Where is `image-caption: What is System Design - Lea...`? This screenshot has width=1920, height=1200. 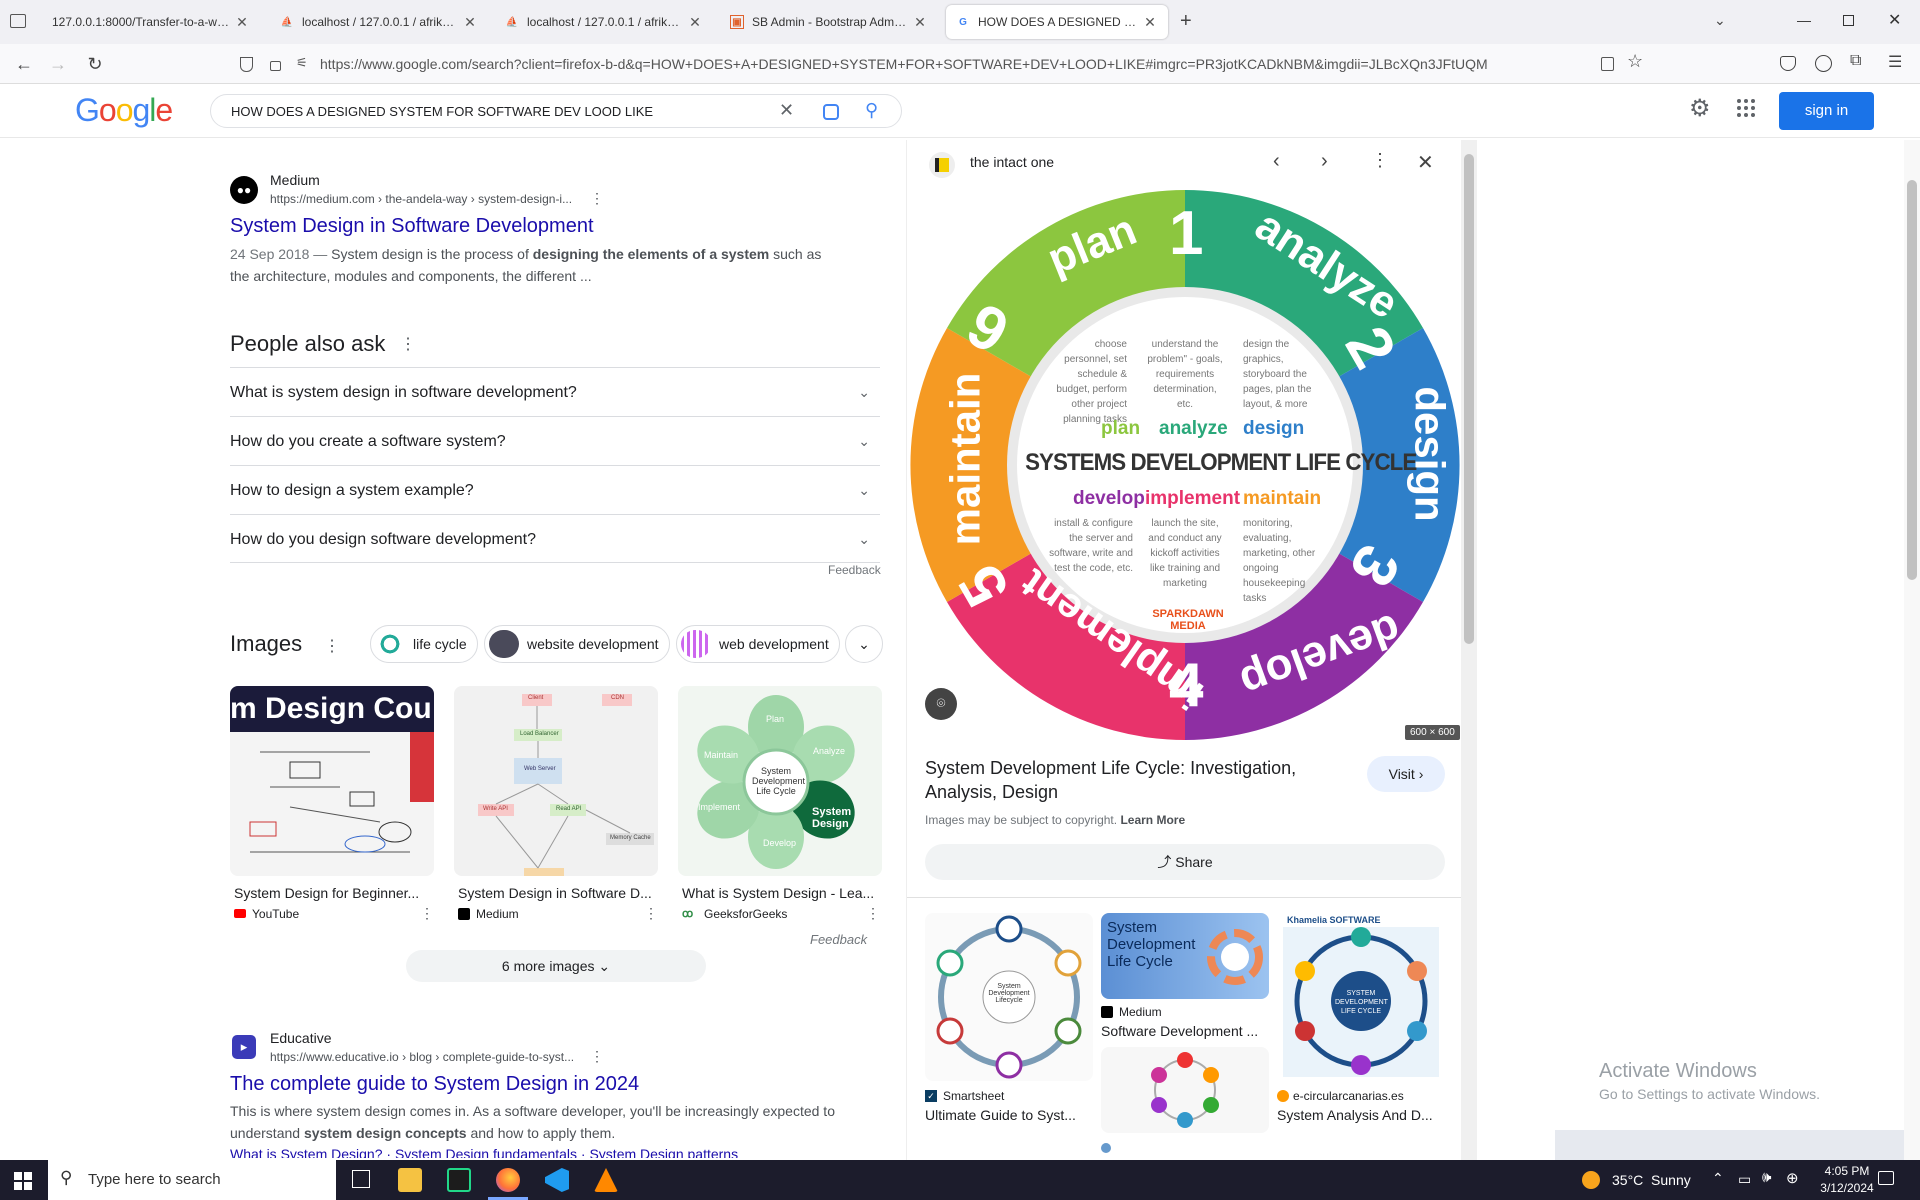
image-caption: What is System Design - Lea... is located at coordinates (782, 893).